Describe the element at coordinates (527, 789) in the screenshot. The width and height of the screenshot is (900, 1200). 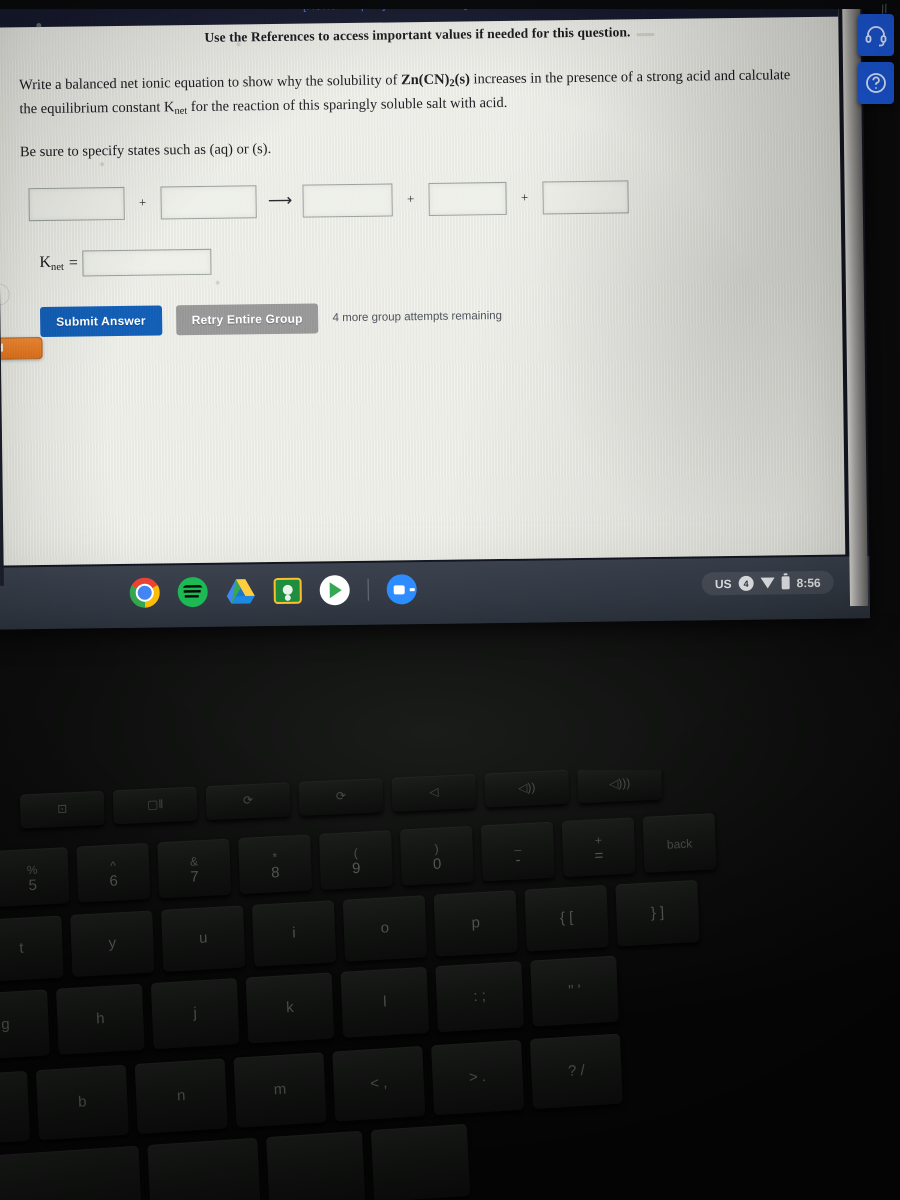
I see `key-volume-down: ◁))` at that location.